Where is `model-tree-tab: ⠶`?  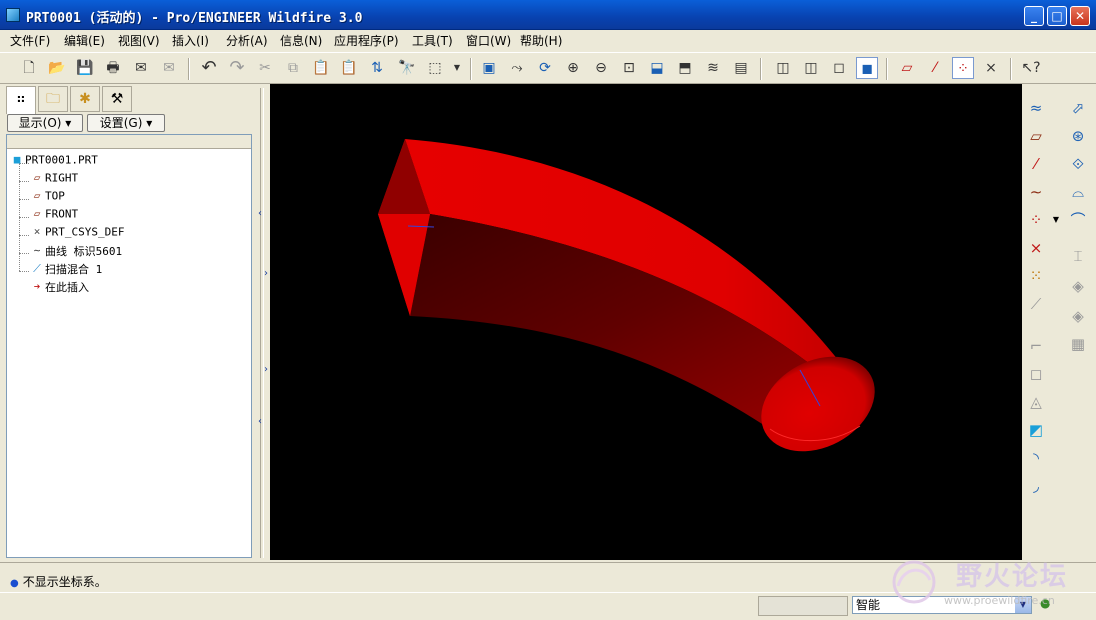
model-tree-tab: ⠶ is located at coordinates (21, 100).